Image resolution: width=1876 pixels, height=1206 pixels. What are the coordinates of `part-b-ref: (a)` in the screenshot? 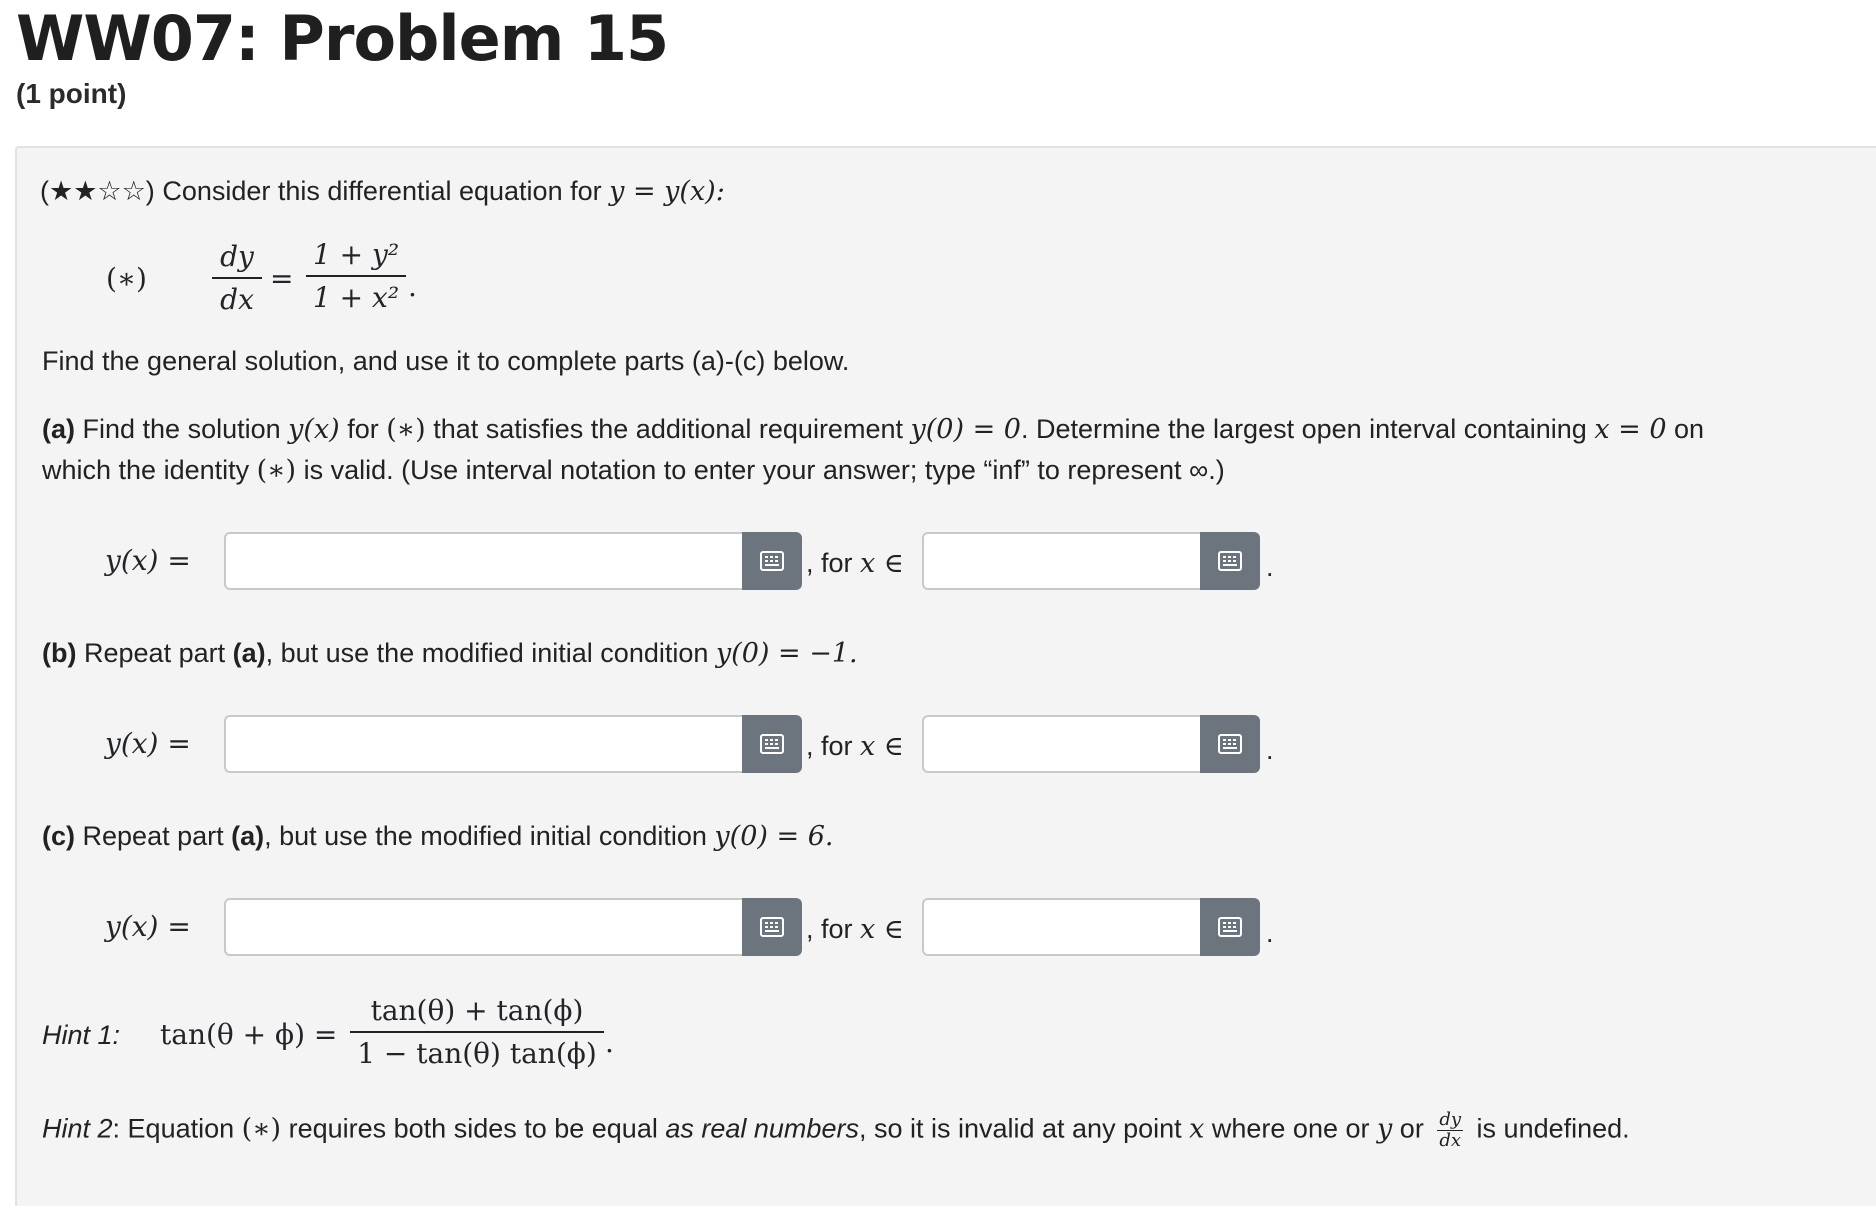 It's located at (249, 653).